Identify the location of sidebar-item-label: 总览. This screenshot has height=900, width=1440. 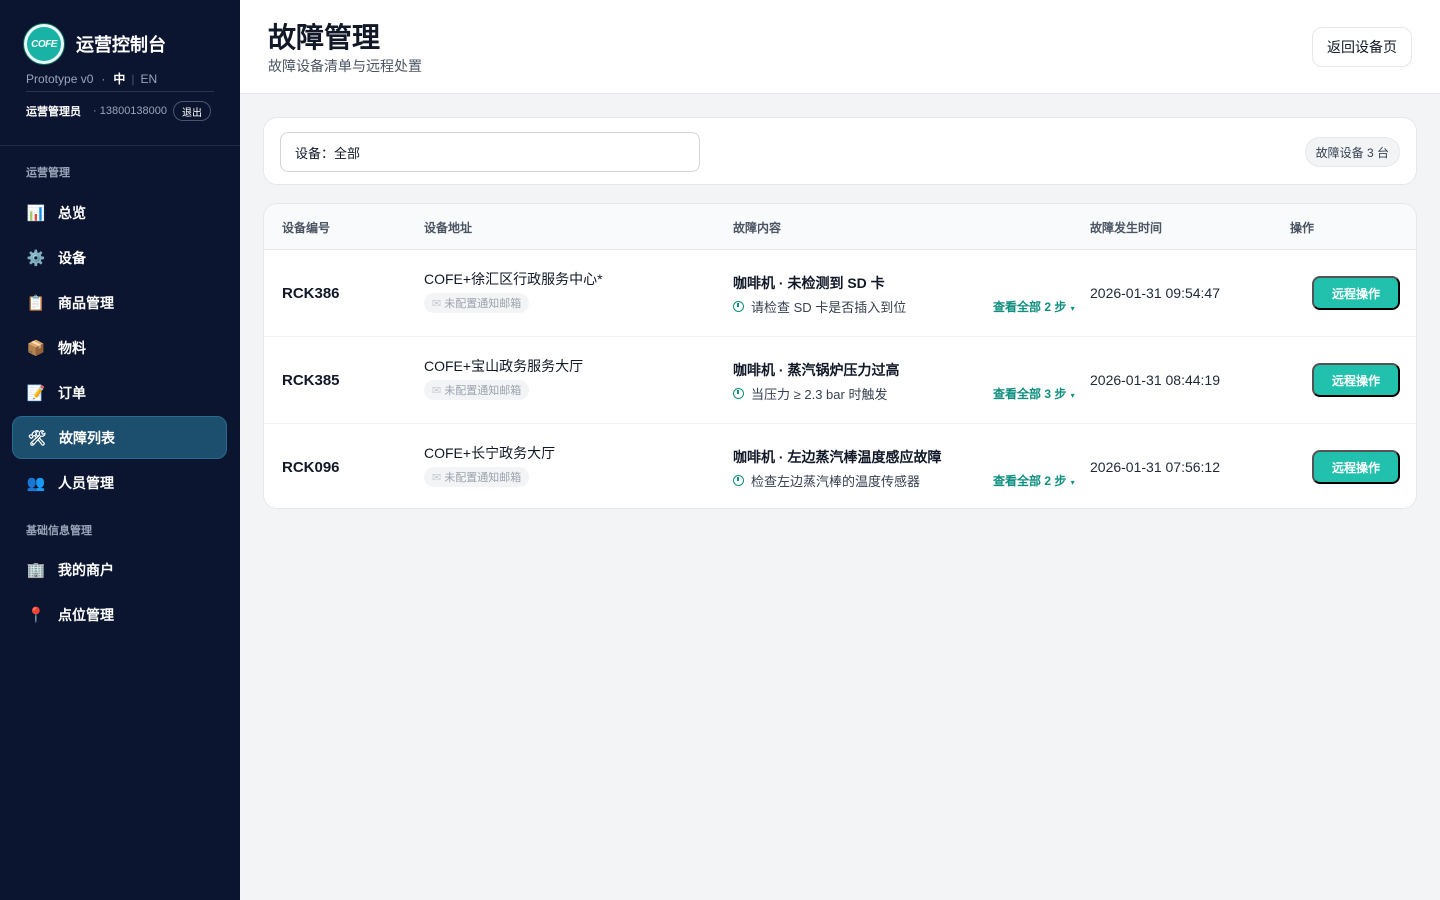
(72, 212).